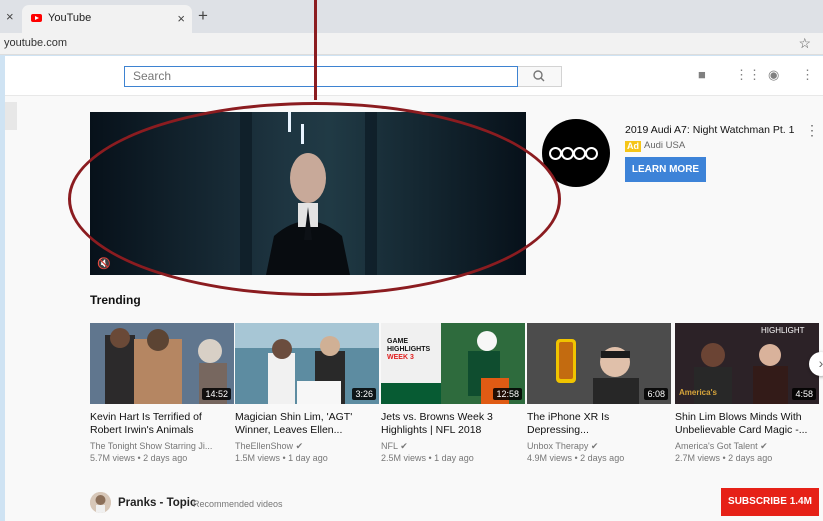 Image resolution: width=823 pixels, height=521 pixels. Describe the element at coordinates (747, 446) in the screenshot. I see `video-channel: America's Got Talent ✔` at that location.